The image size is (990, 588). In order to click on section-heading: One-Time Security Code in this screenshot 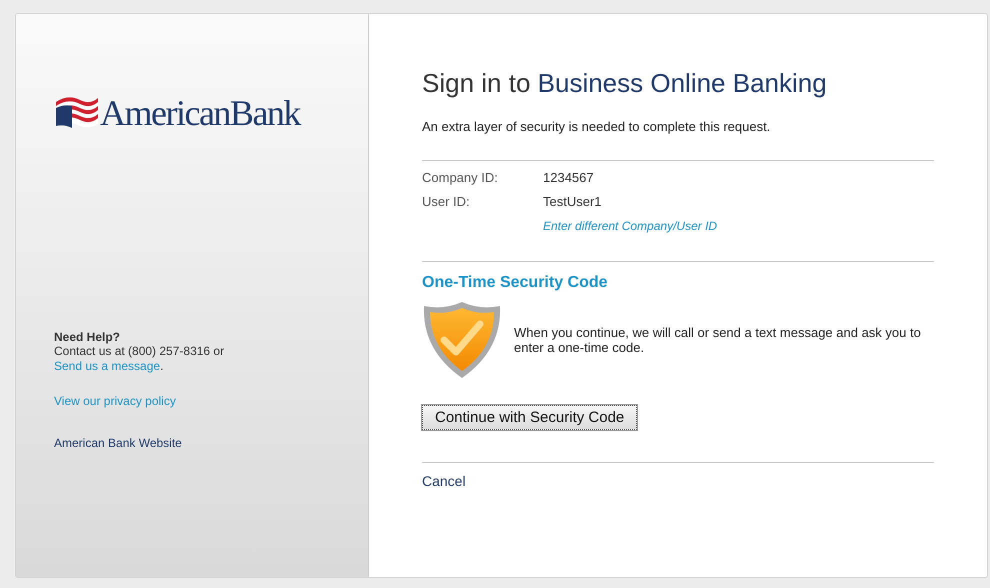, I will do `click(515, 283)`.